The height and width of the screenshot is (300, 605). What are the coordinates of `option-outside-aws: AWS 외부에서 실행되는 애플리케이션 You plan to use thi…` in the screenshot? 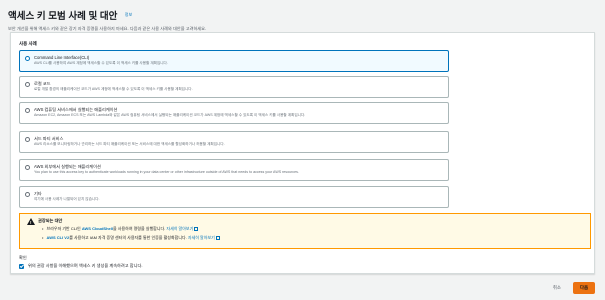 It's located at (234, 170).